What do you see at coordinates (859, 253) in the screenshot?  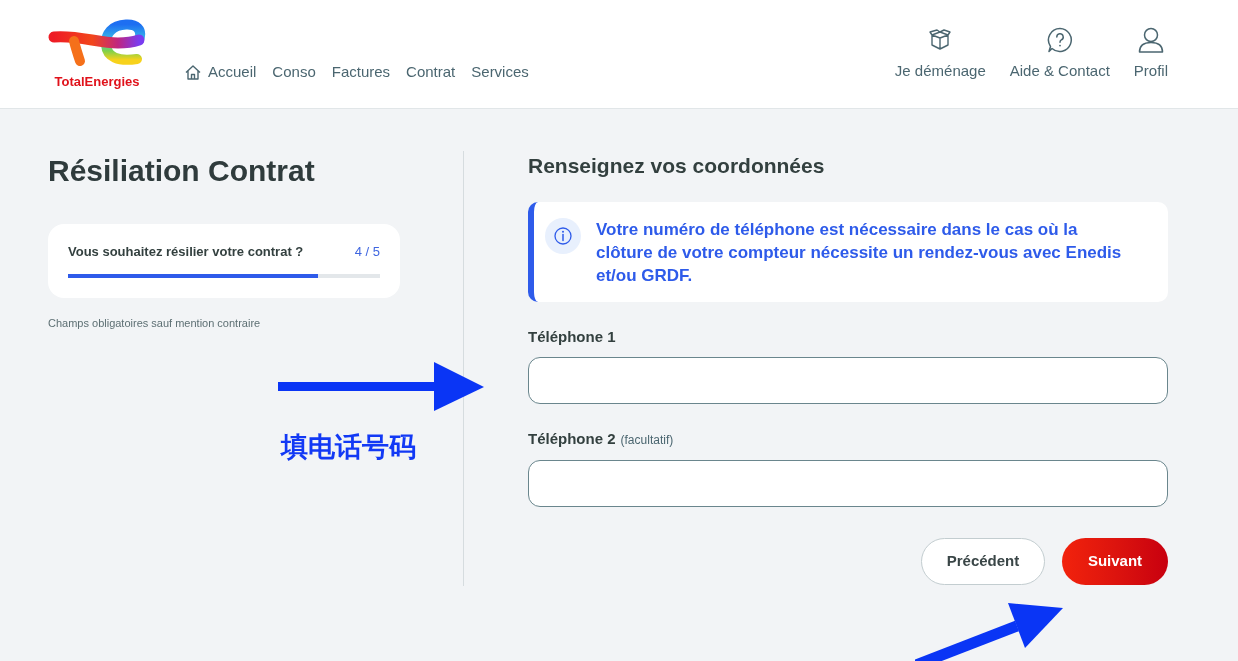 I see `info-message: Votre numéro de téléphone est nécessaire dans le cas où la clôture de votre compteur nécessite un rendez-vous avec Enedis et/ou GRDF.` at bounding box center [859, 253].